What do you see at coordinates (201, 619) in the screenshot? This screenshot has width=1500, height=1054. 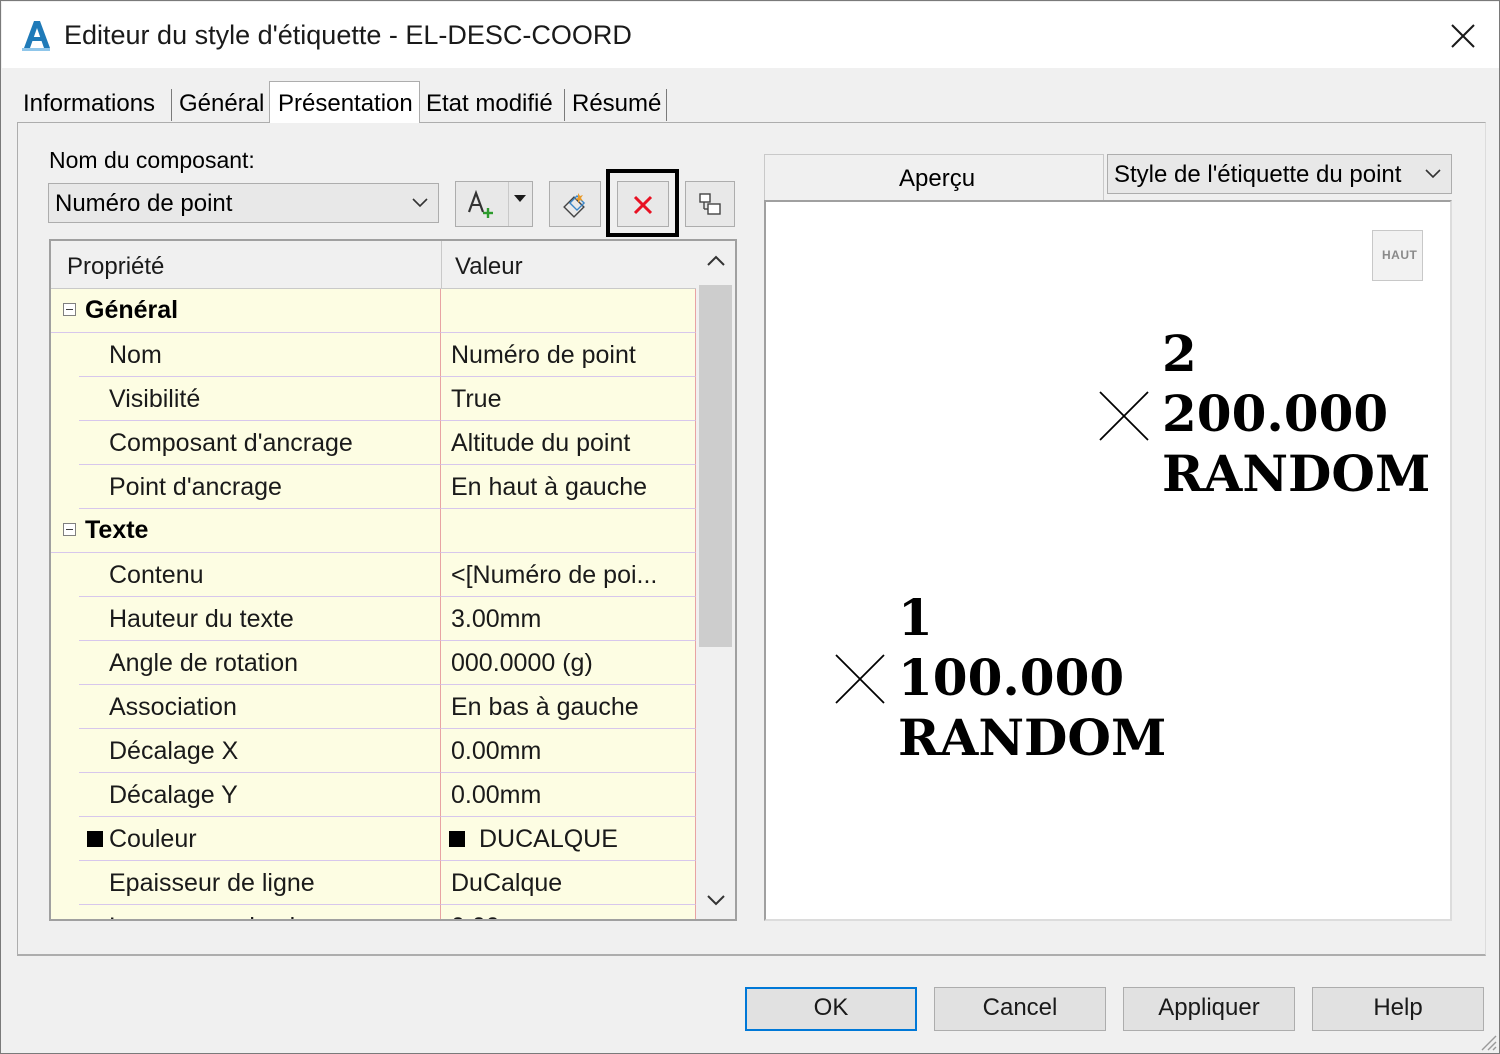 I see `property-name: Hauteur du texte` at bounding box center [201, 619].